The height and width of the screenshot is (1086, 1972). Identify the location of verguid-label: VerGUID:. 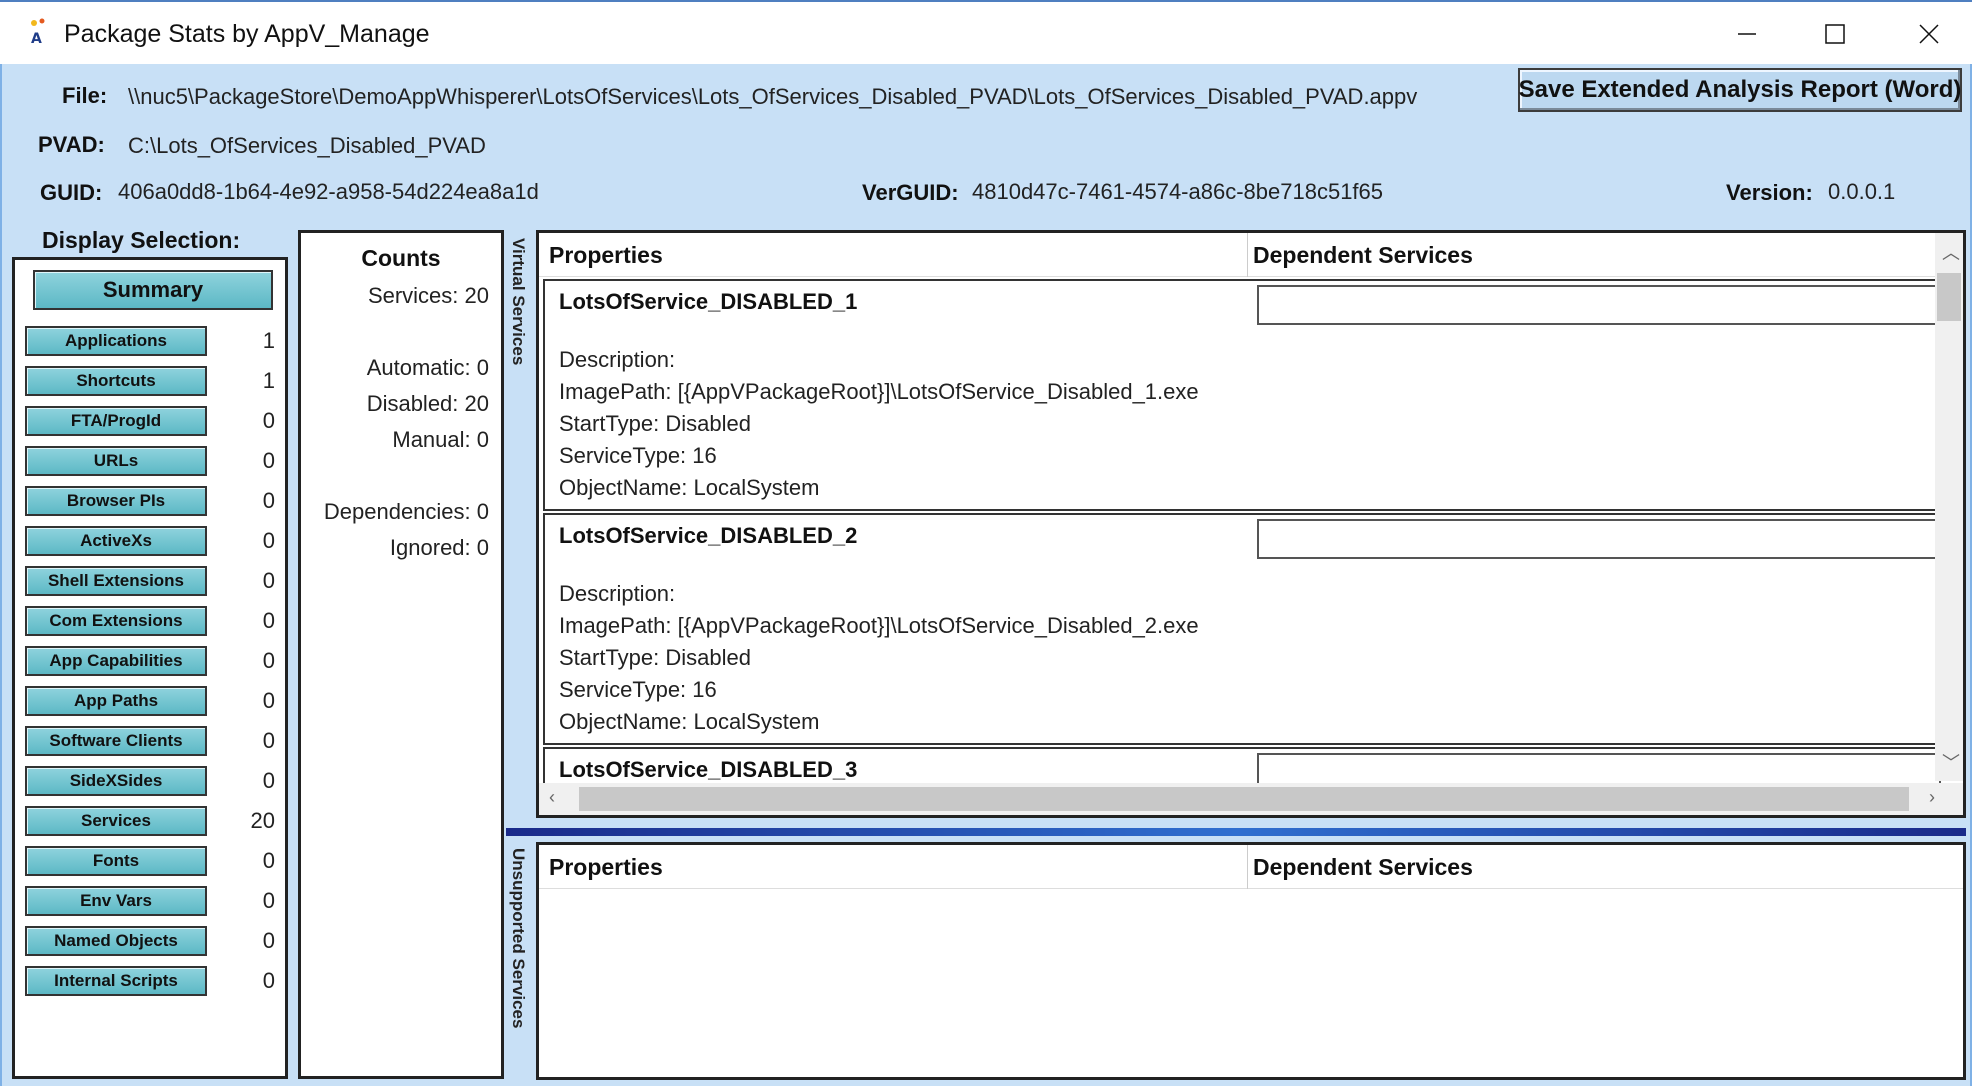
(910, 192).